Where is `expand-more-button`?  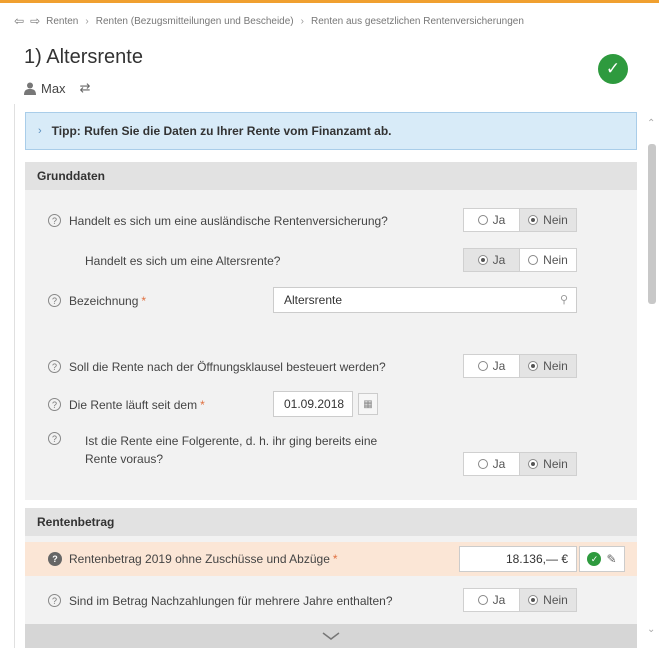 expand-more-button is located at coordinates (331, 636).